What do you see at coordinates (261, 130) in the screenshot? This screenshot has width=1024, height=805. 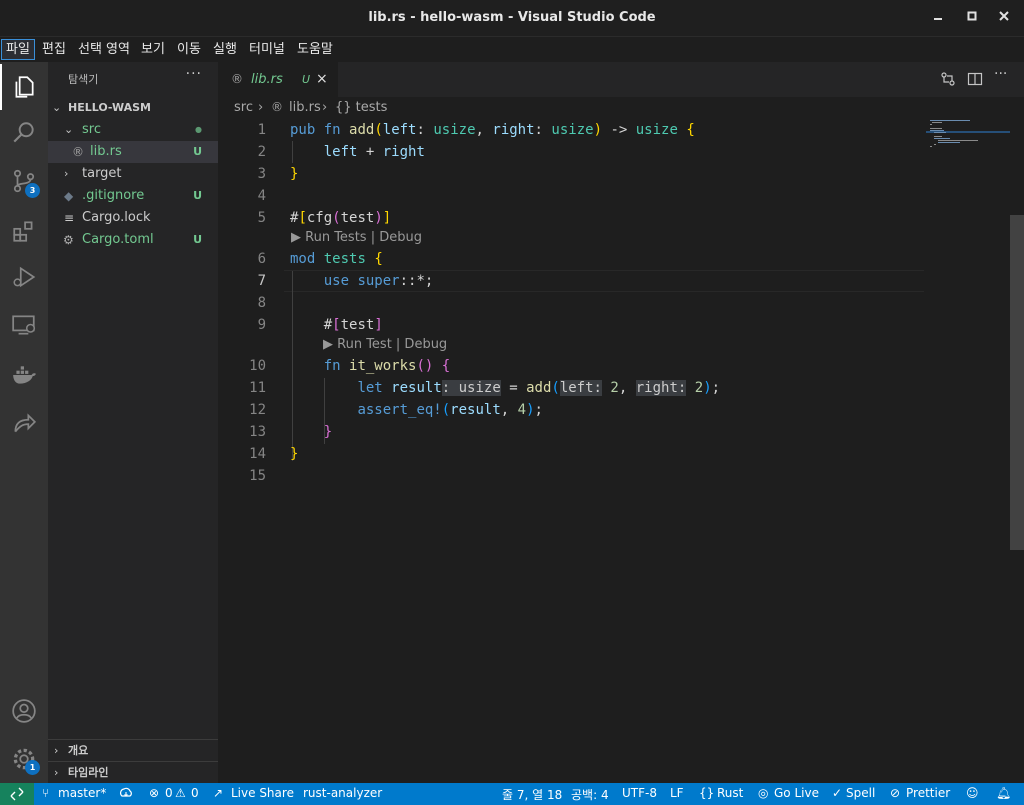 I see `line-number: 1` at bounding box center [261, 130].